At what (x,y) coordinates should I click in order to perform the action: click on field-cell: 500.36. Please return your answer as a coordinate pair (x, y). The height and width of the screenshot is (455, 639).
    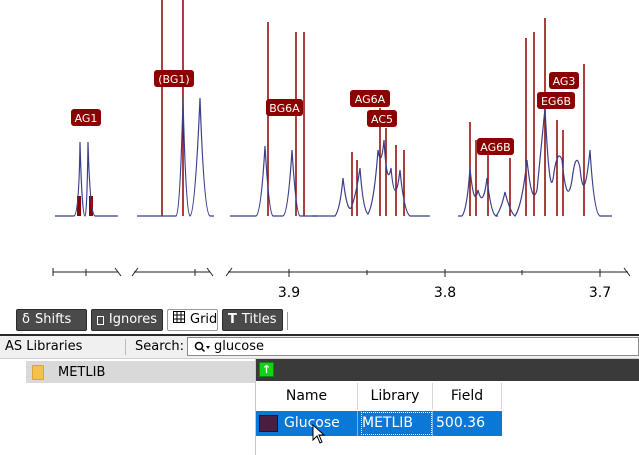
    Looking at the image, I should click on (467, 423).